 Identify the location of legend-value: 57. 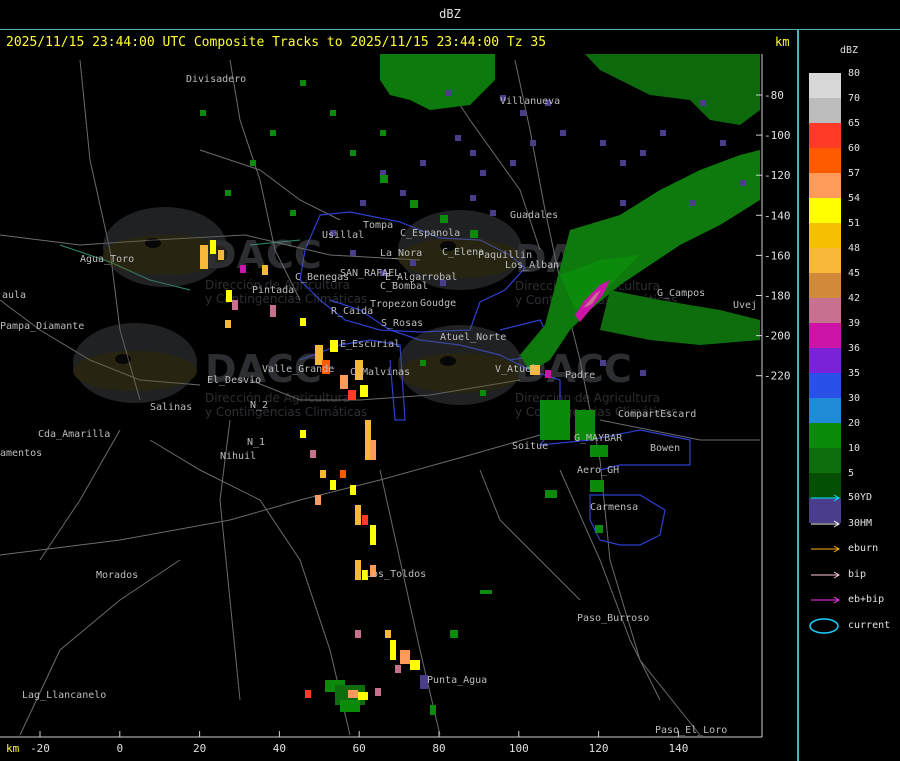
(854, 173).